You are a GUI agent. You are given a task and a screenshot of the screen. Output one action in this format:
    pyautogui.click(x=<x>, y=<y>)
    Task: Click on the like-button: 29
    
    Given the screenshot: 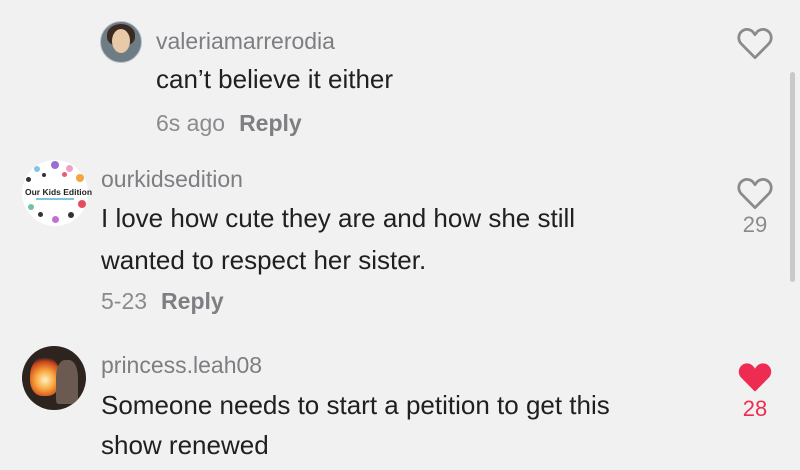 What is the action you would take?
    pyautogui.click(x=755, y=207)
    